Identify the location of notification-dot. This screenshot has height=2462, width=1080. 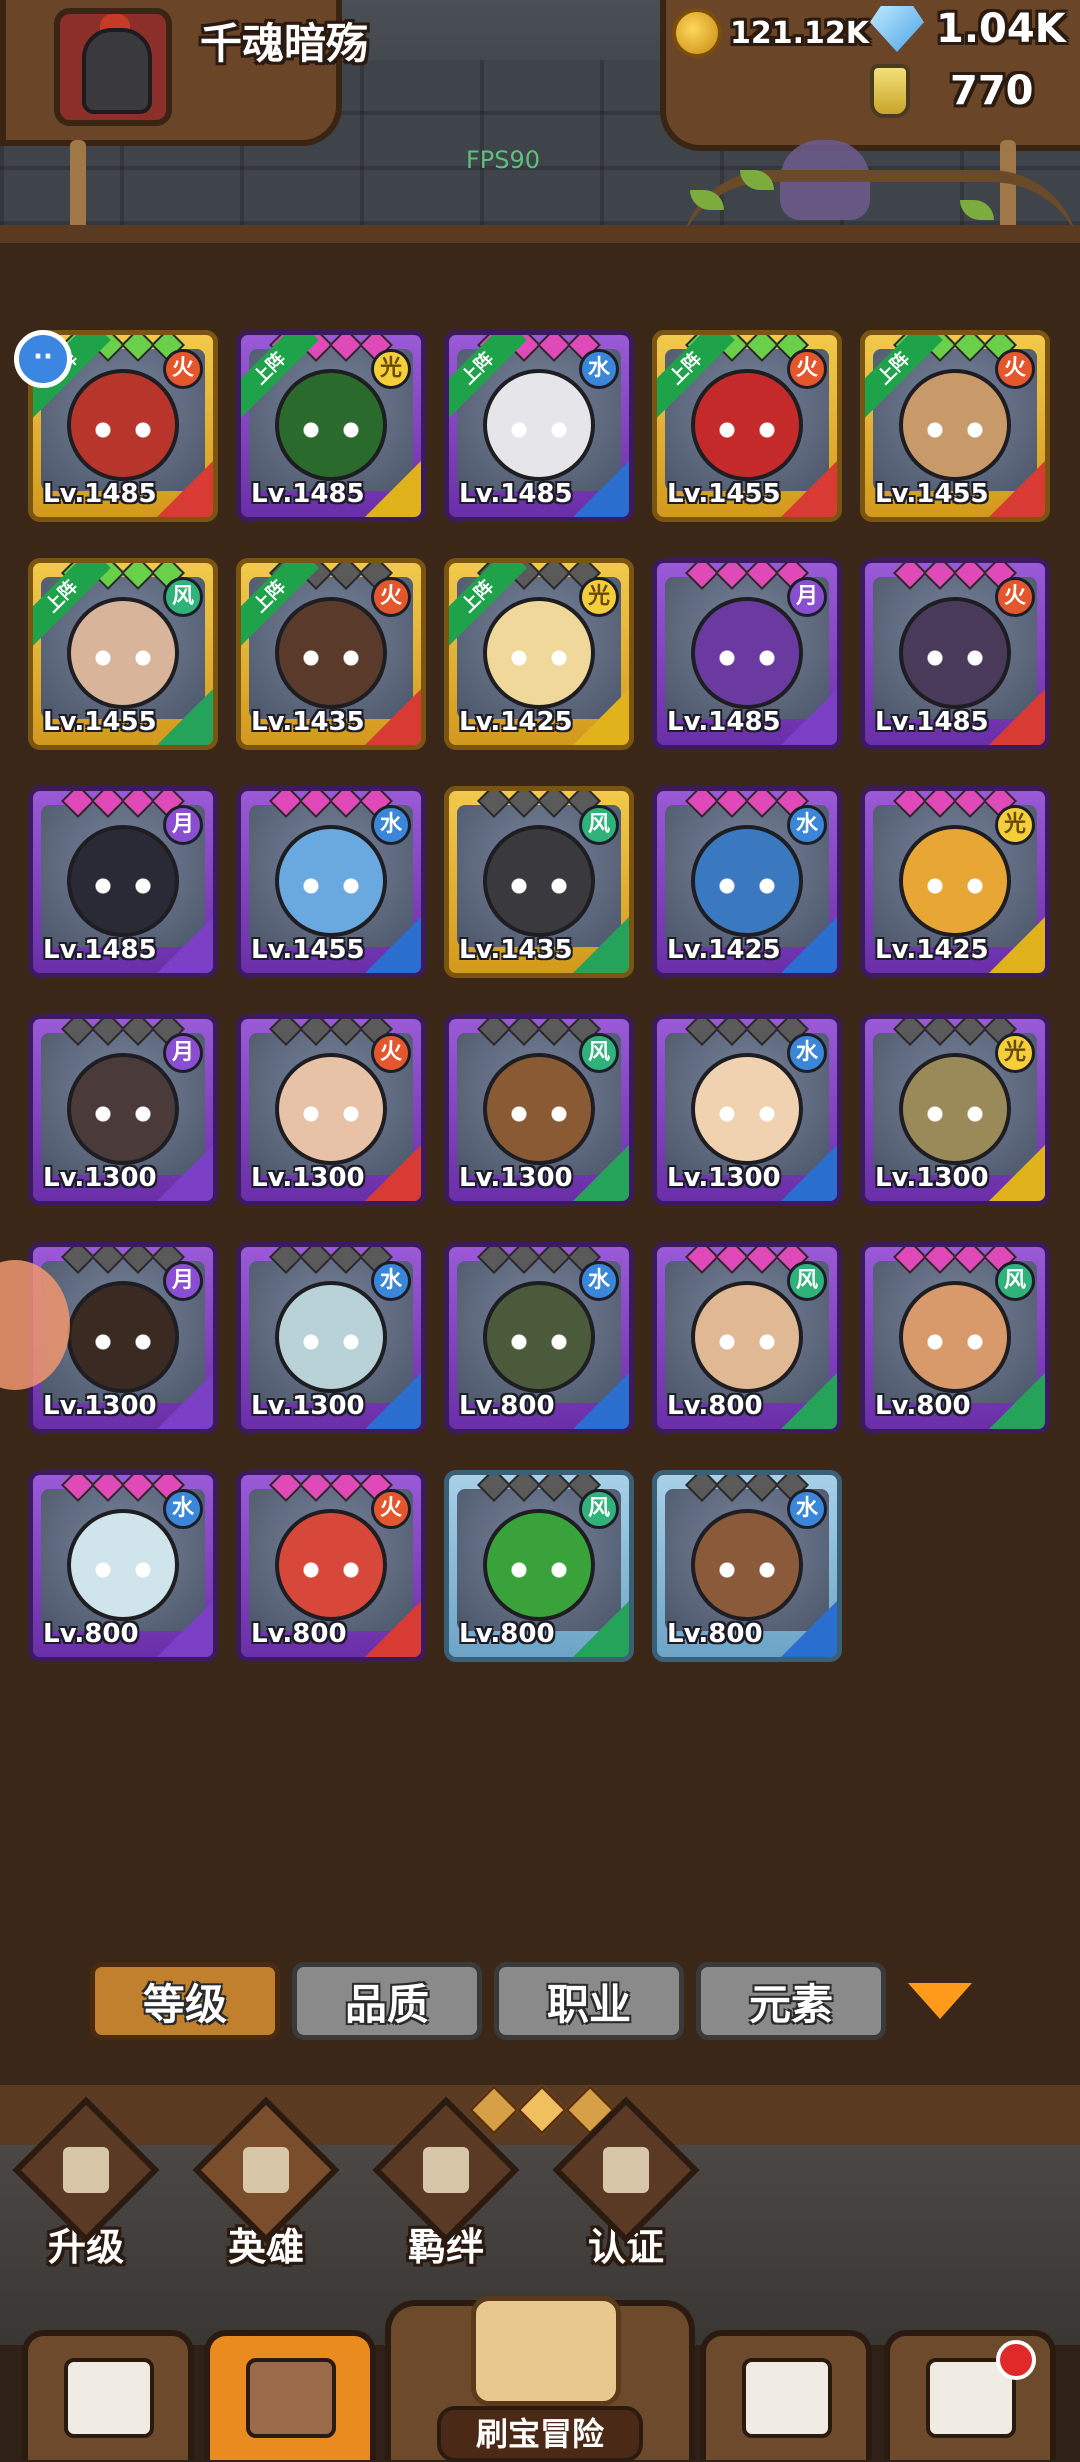
(1016, 2360).